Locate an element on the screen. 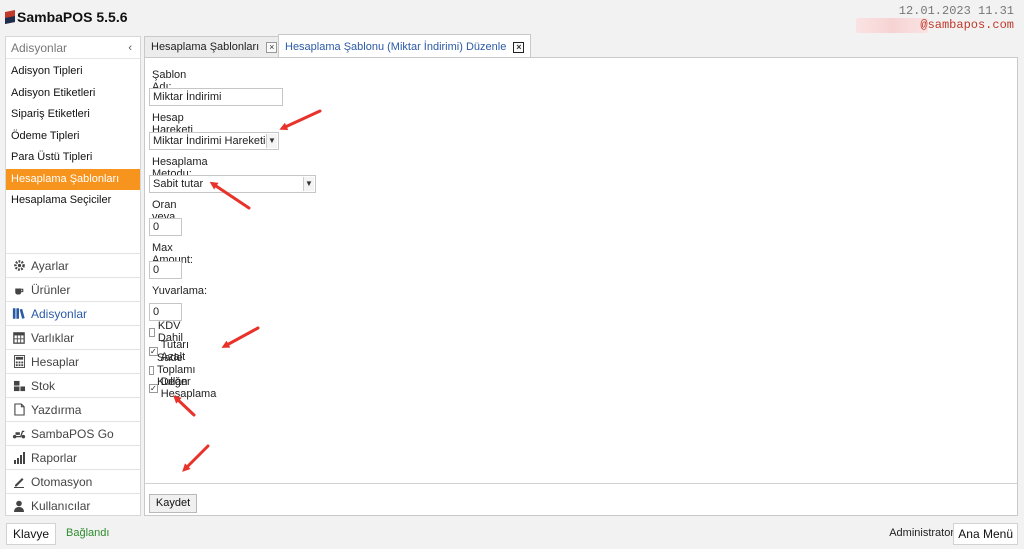 The width and height of the screenshot is (1024, 549). bar-chart-icon is located at coordinates (19, 458).